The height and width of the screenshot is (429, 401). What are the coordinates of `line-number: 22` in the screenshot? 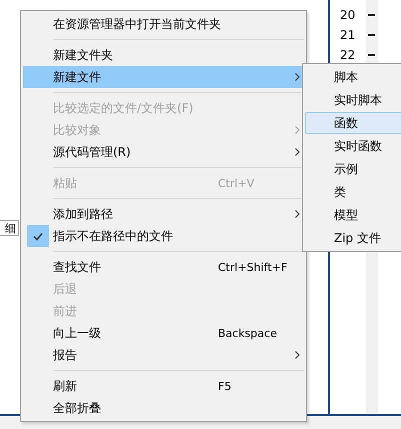 It's located at (348, 55).